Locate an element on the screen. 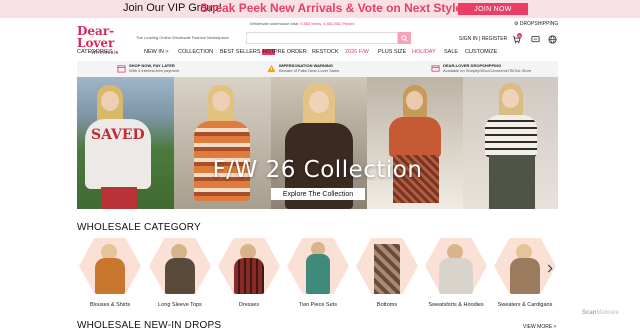 Image resolution: width=640 pixels, height=331 pixels. search-input is located at coordinates (322, 38).